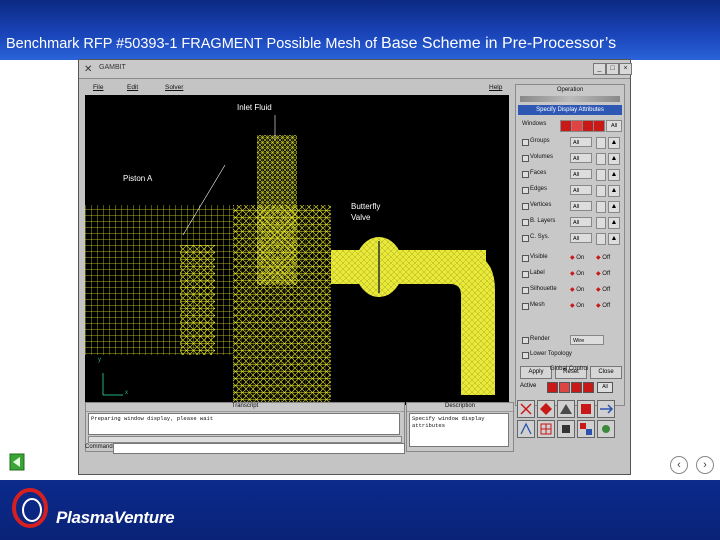  Describe the element at coordinates (606, 409) in the screenshot. I see `orient-icon` at that location.